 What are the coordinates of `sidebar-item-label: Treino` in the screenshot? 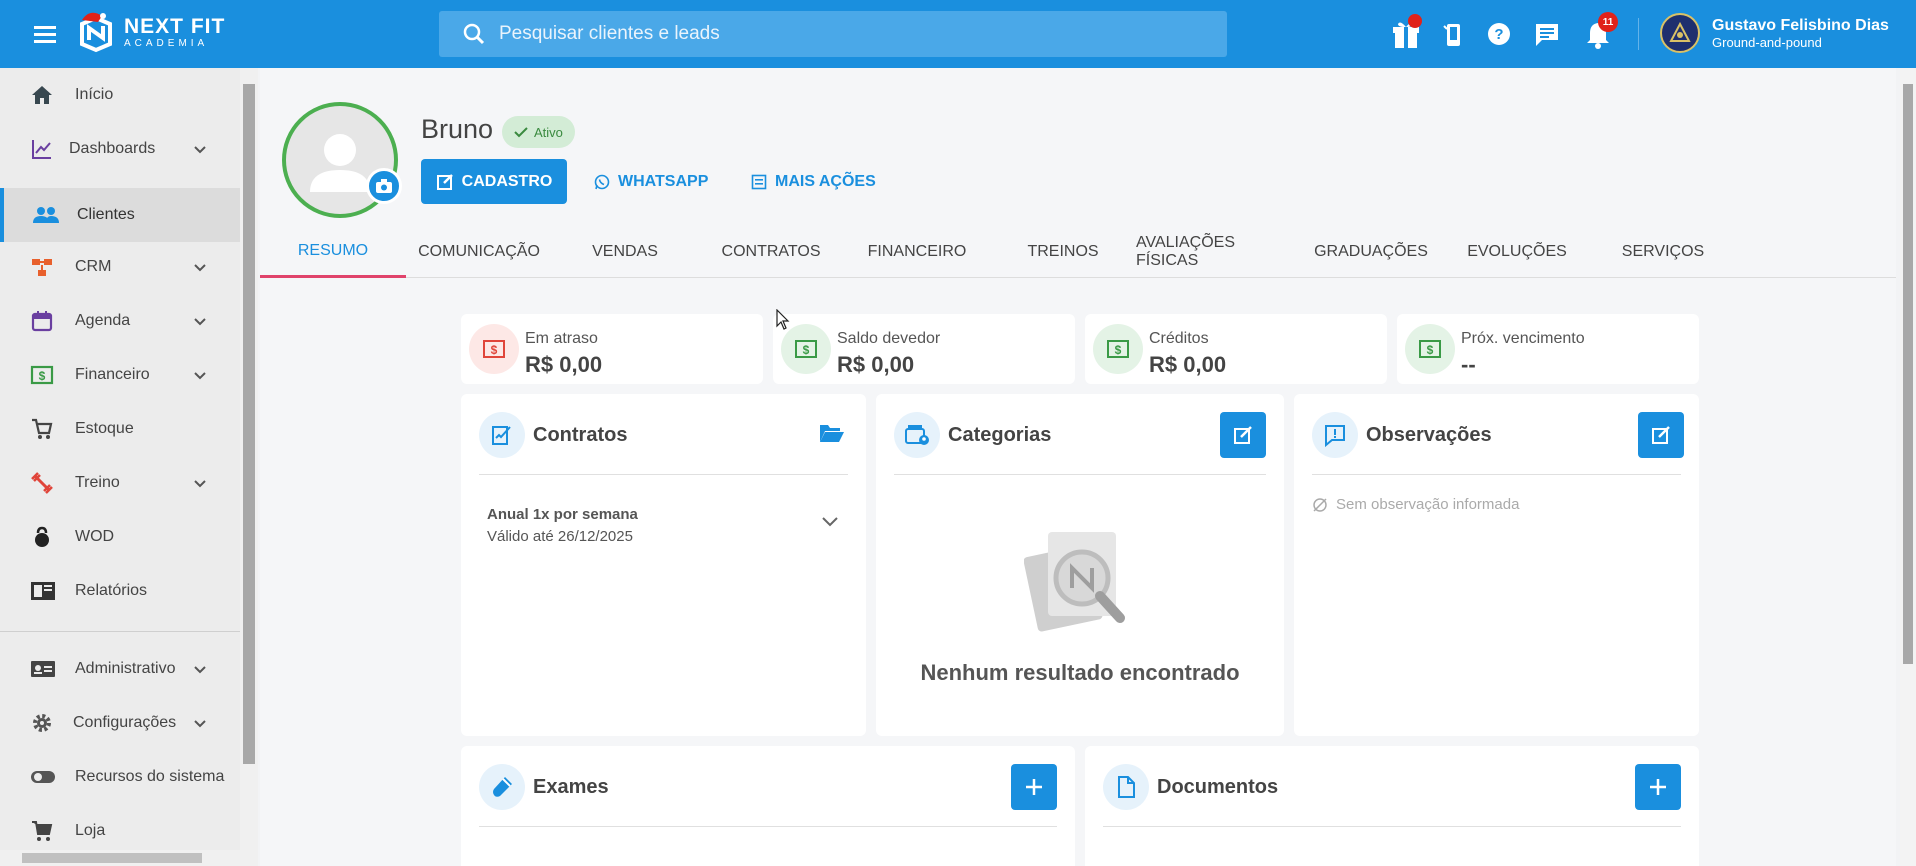 It's located at (97, 482).